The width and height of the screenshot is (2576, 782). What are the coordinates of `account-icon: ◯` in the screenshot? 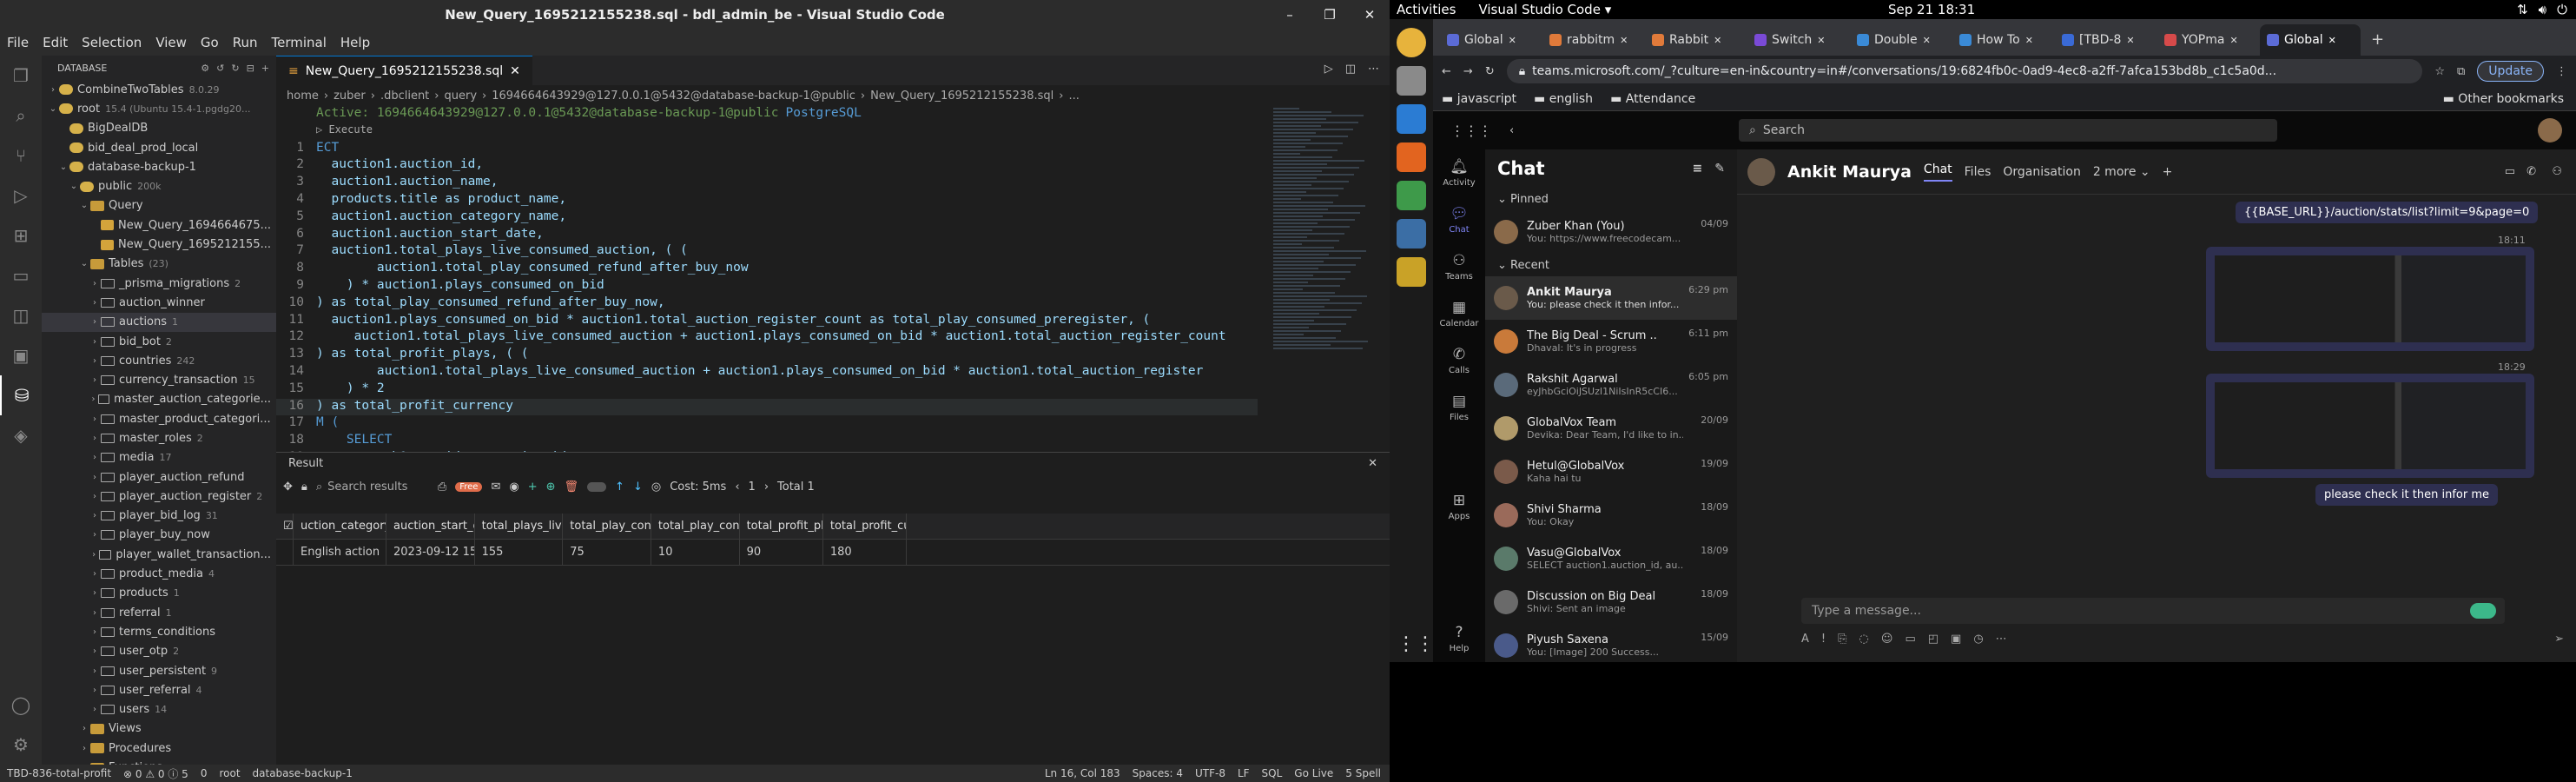 It's located at (21, 705).